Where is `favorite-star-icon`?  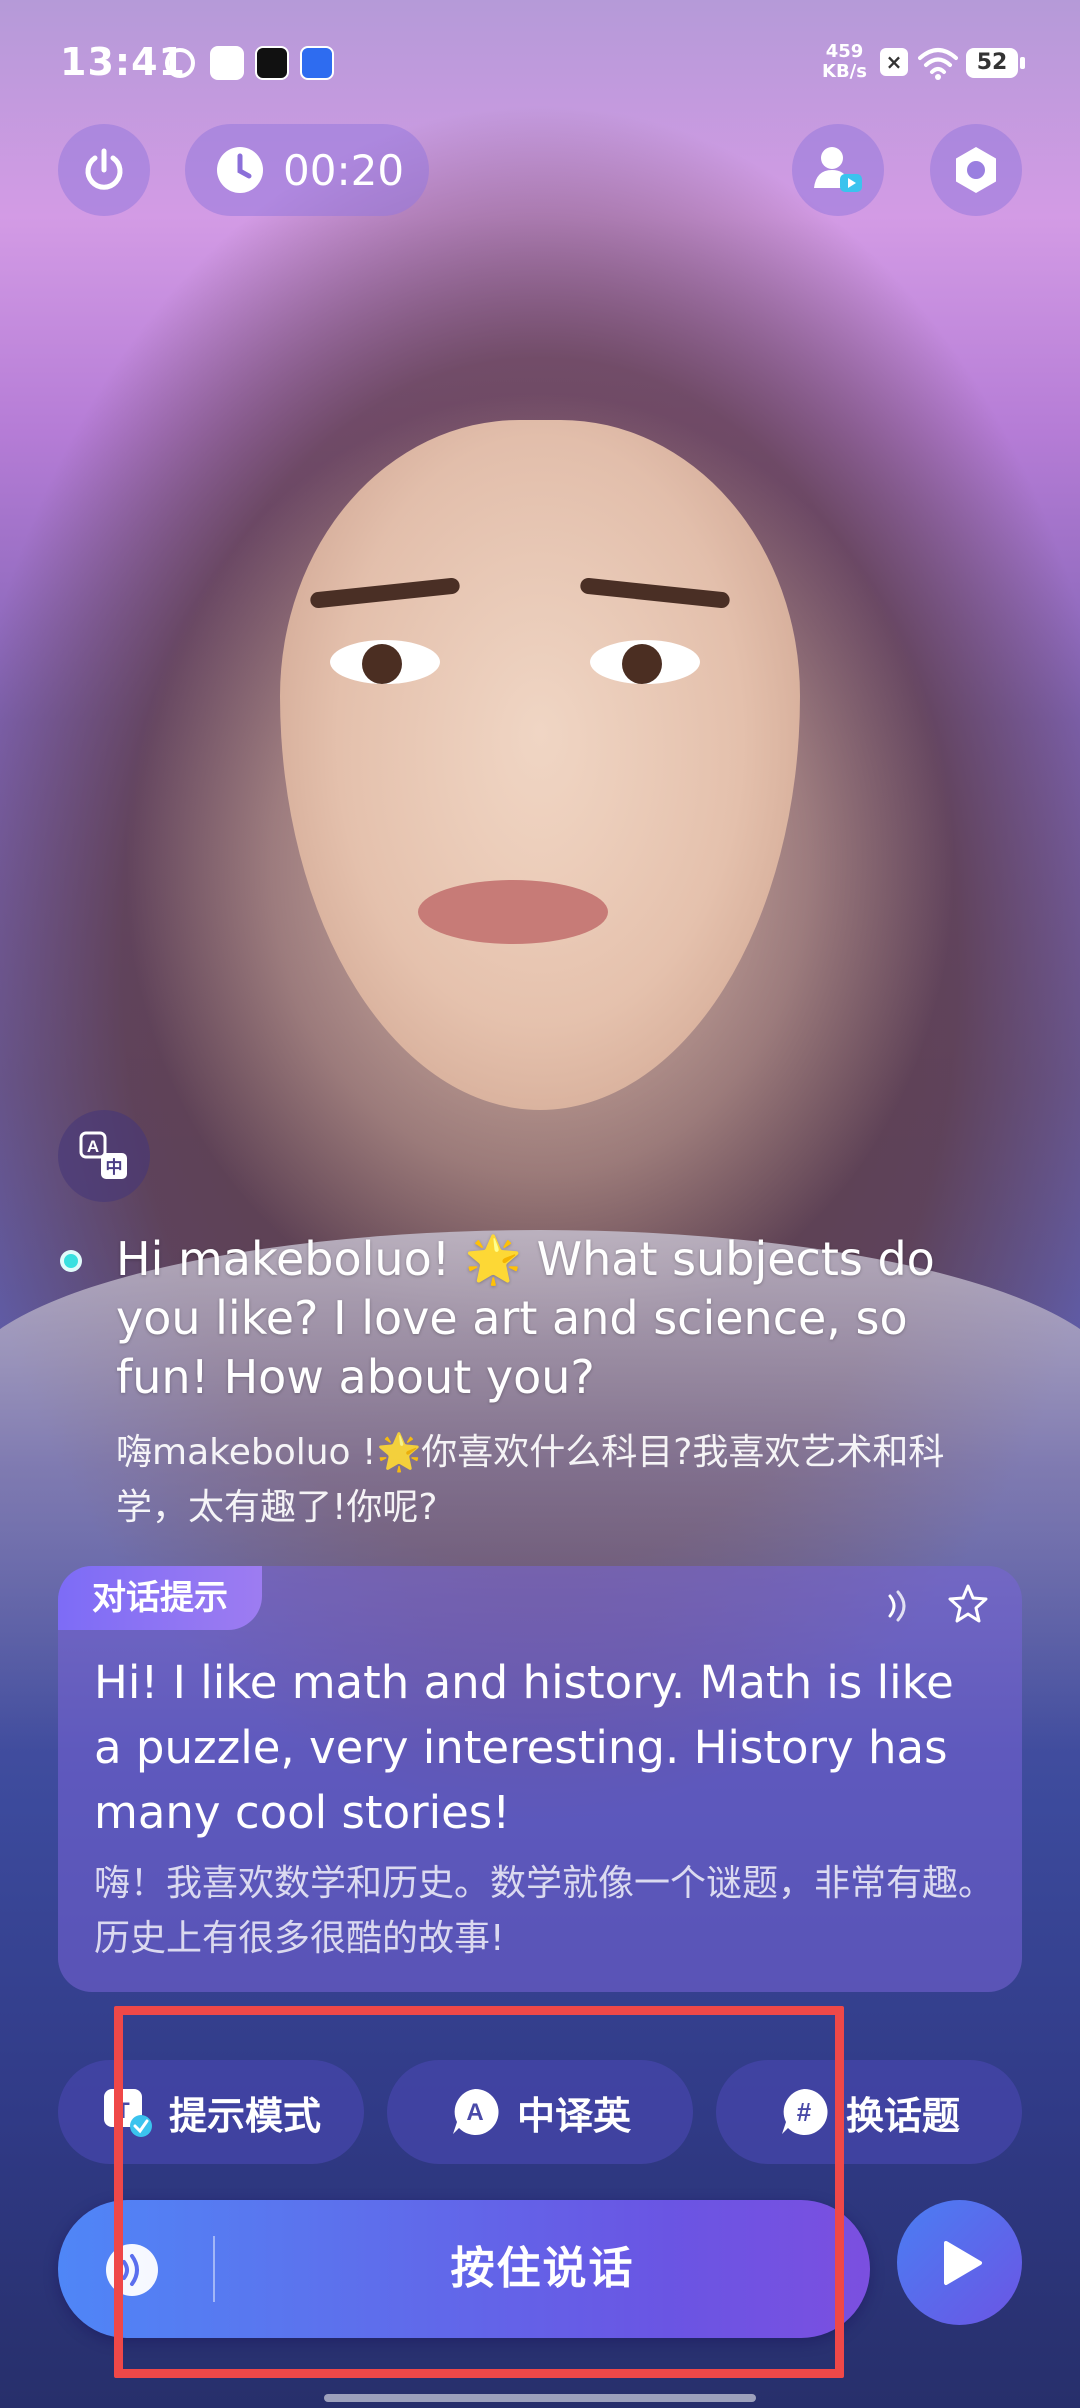 favorite-star-icon is located at coordinates (968, 1604).